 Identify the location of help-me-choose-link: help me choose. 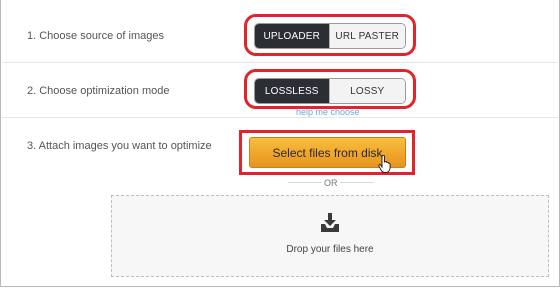
(328, 112).